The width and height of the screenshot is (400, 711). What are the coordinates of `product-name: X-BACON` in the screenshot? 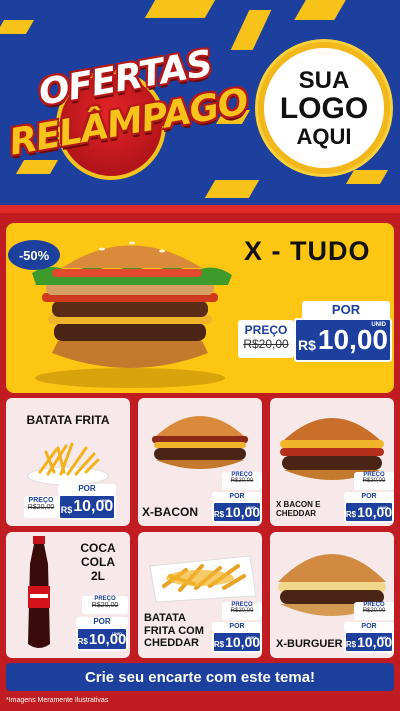 It's located at (170, 512).